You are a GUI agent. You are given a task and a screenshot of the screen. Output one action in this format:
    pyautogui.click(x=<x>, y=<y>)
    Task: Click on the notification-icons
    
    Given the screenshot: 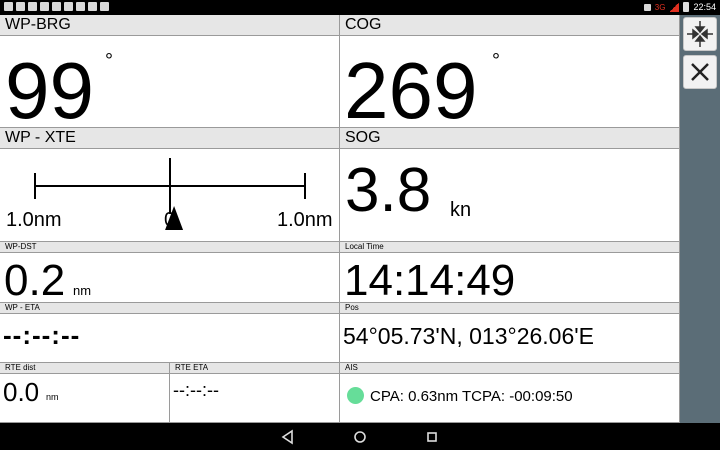 What is the action you would take?
    pyautogui.click(x=56, y=6)
    